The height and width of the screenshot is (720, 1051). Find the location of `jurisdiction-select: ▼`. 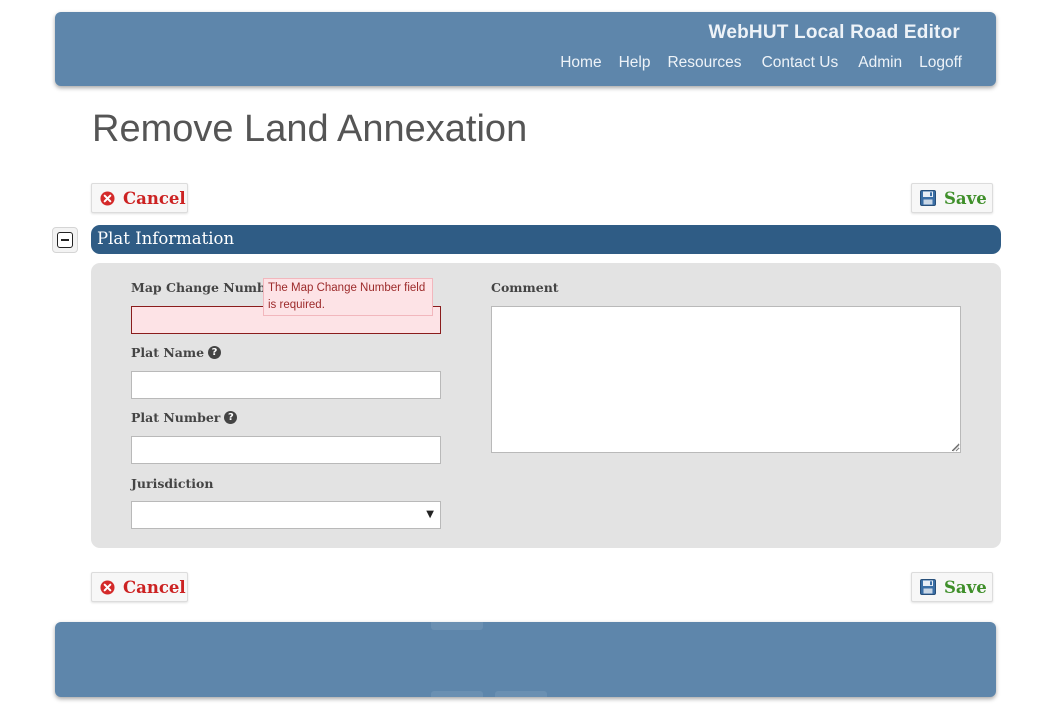

jurisdiction-select: ▼ is located at coordinates (286, 515).